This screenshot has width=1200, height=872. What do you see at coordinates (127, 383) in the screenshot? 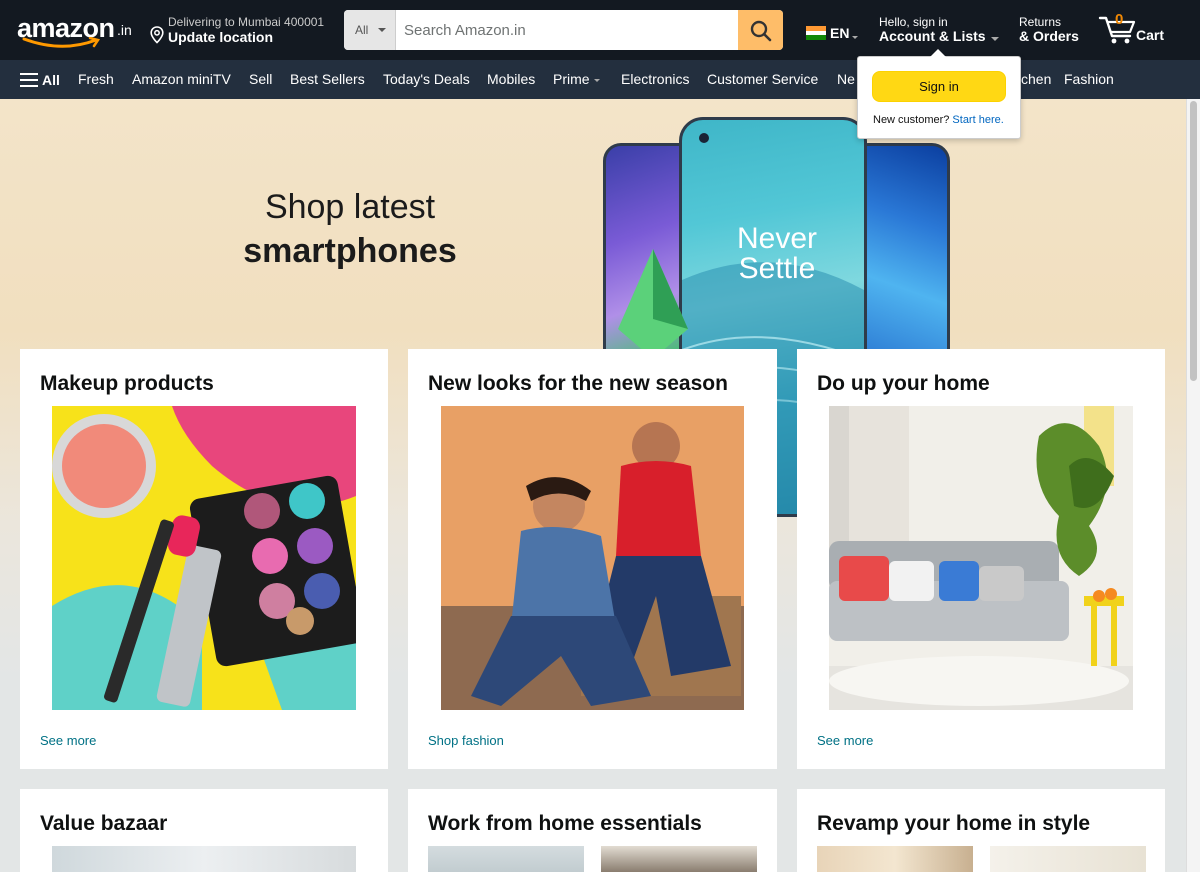
I see `card-title: Makeup products` at bounding box center [127, 383].